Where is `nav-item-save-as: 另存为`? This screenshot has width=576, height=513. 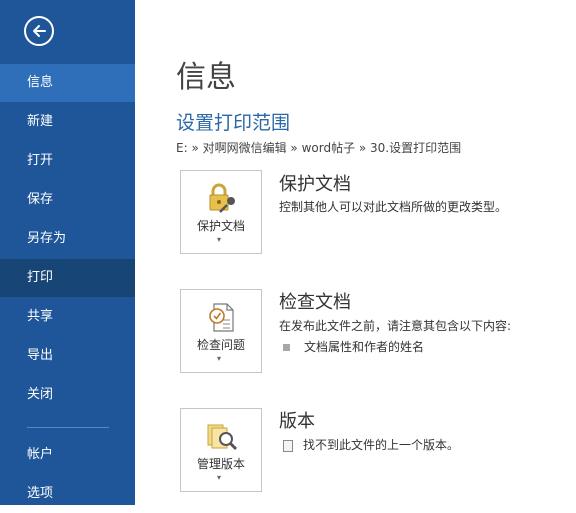 nav-item-save-as: 另存为 is located at coordinates (67, 239).